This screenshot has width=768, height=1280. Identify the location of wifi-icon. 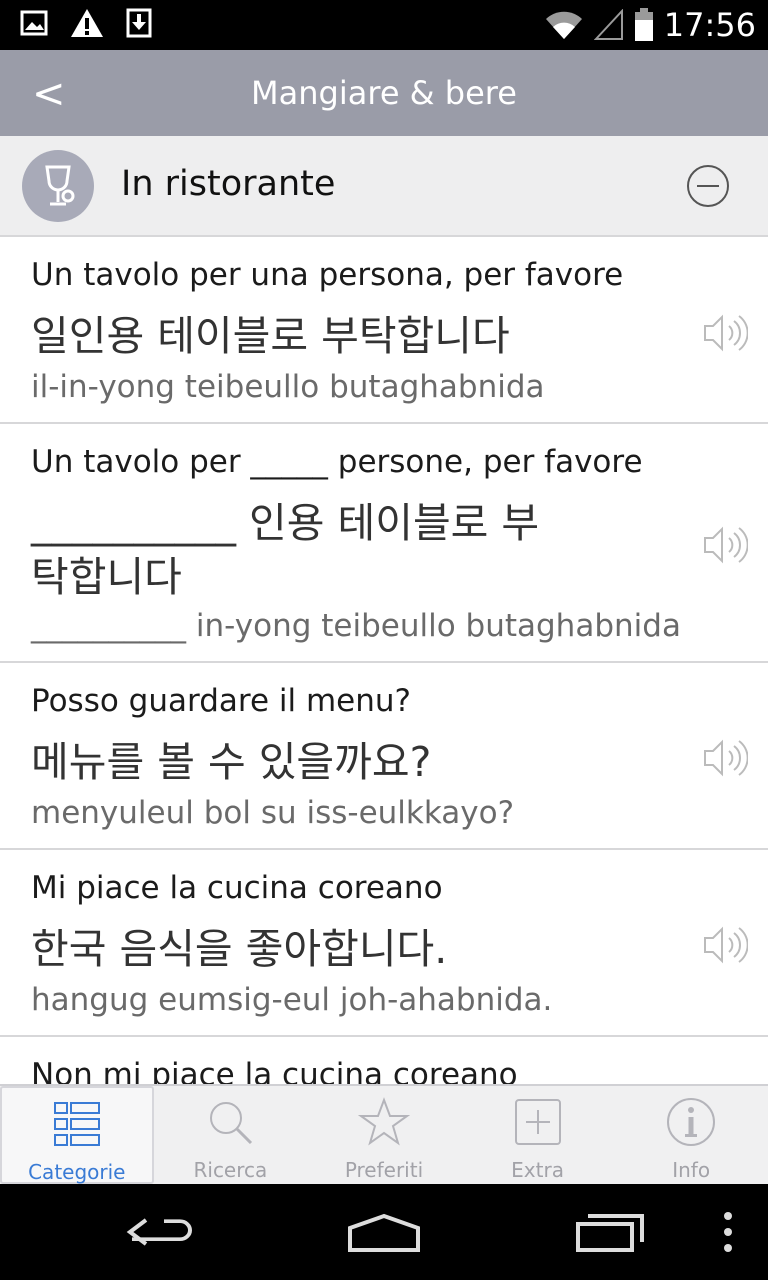
(563, 25).